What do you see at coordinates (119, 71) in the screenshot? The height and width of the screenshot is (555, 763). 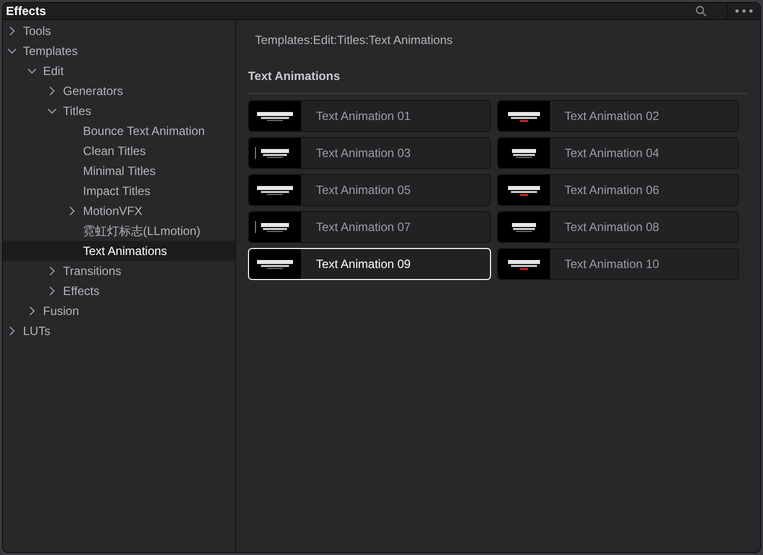 I see `tree-item: Edit` at bounding box center [119, 71].